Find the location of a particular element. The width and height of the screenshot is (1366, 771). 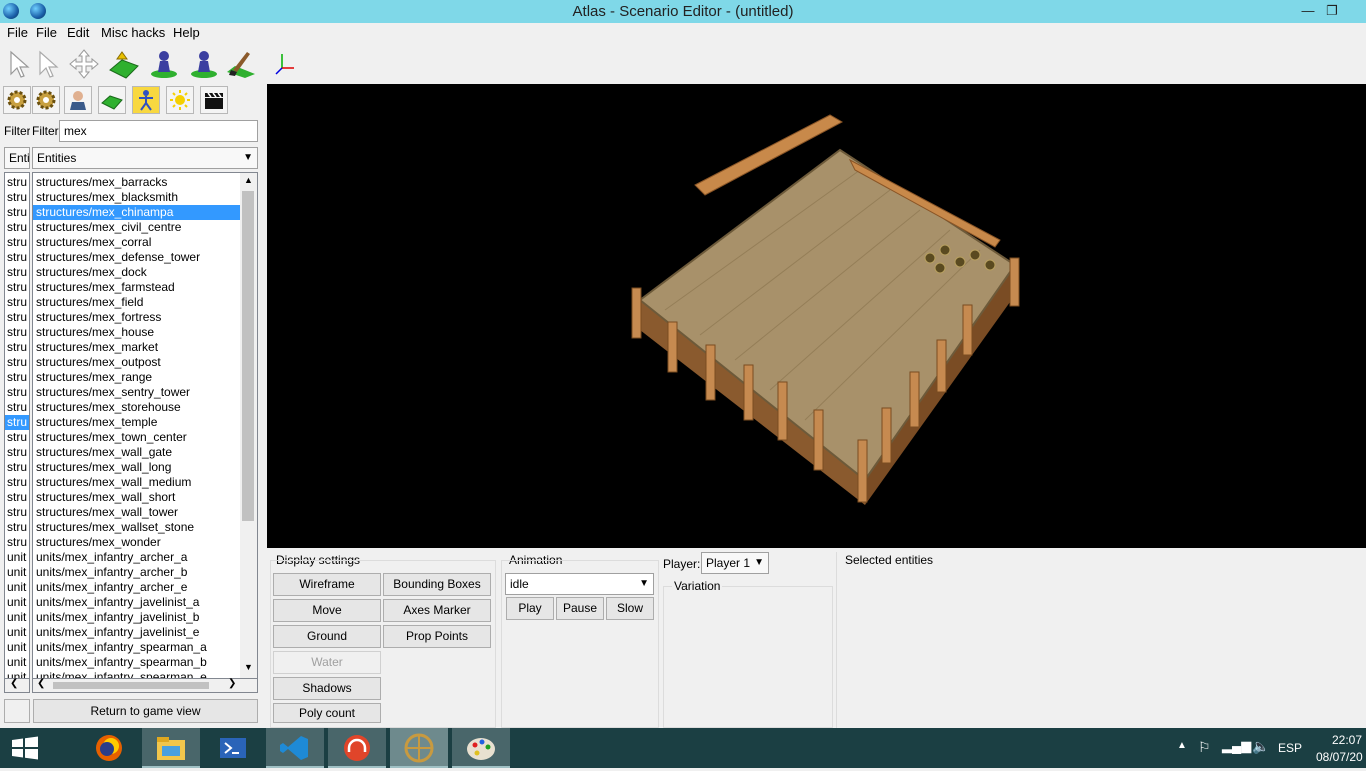

minimize-button: — is located at coordinates (1308, 11).